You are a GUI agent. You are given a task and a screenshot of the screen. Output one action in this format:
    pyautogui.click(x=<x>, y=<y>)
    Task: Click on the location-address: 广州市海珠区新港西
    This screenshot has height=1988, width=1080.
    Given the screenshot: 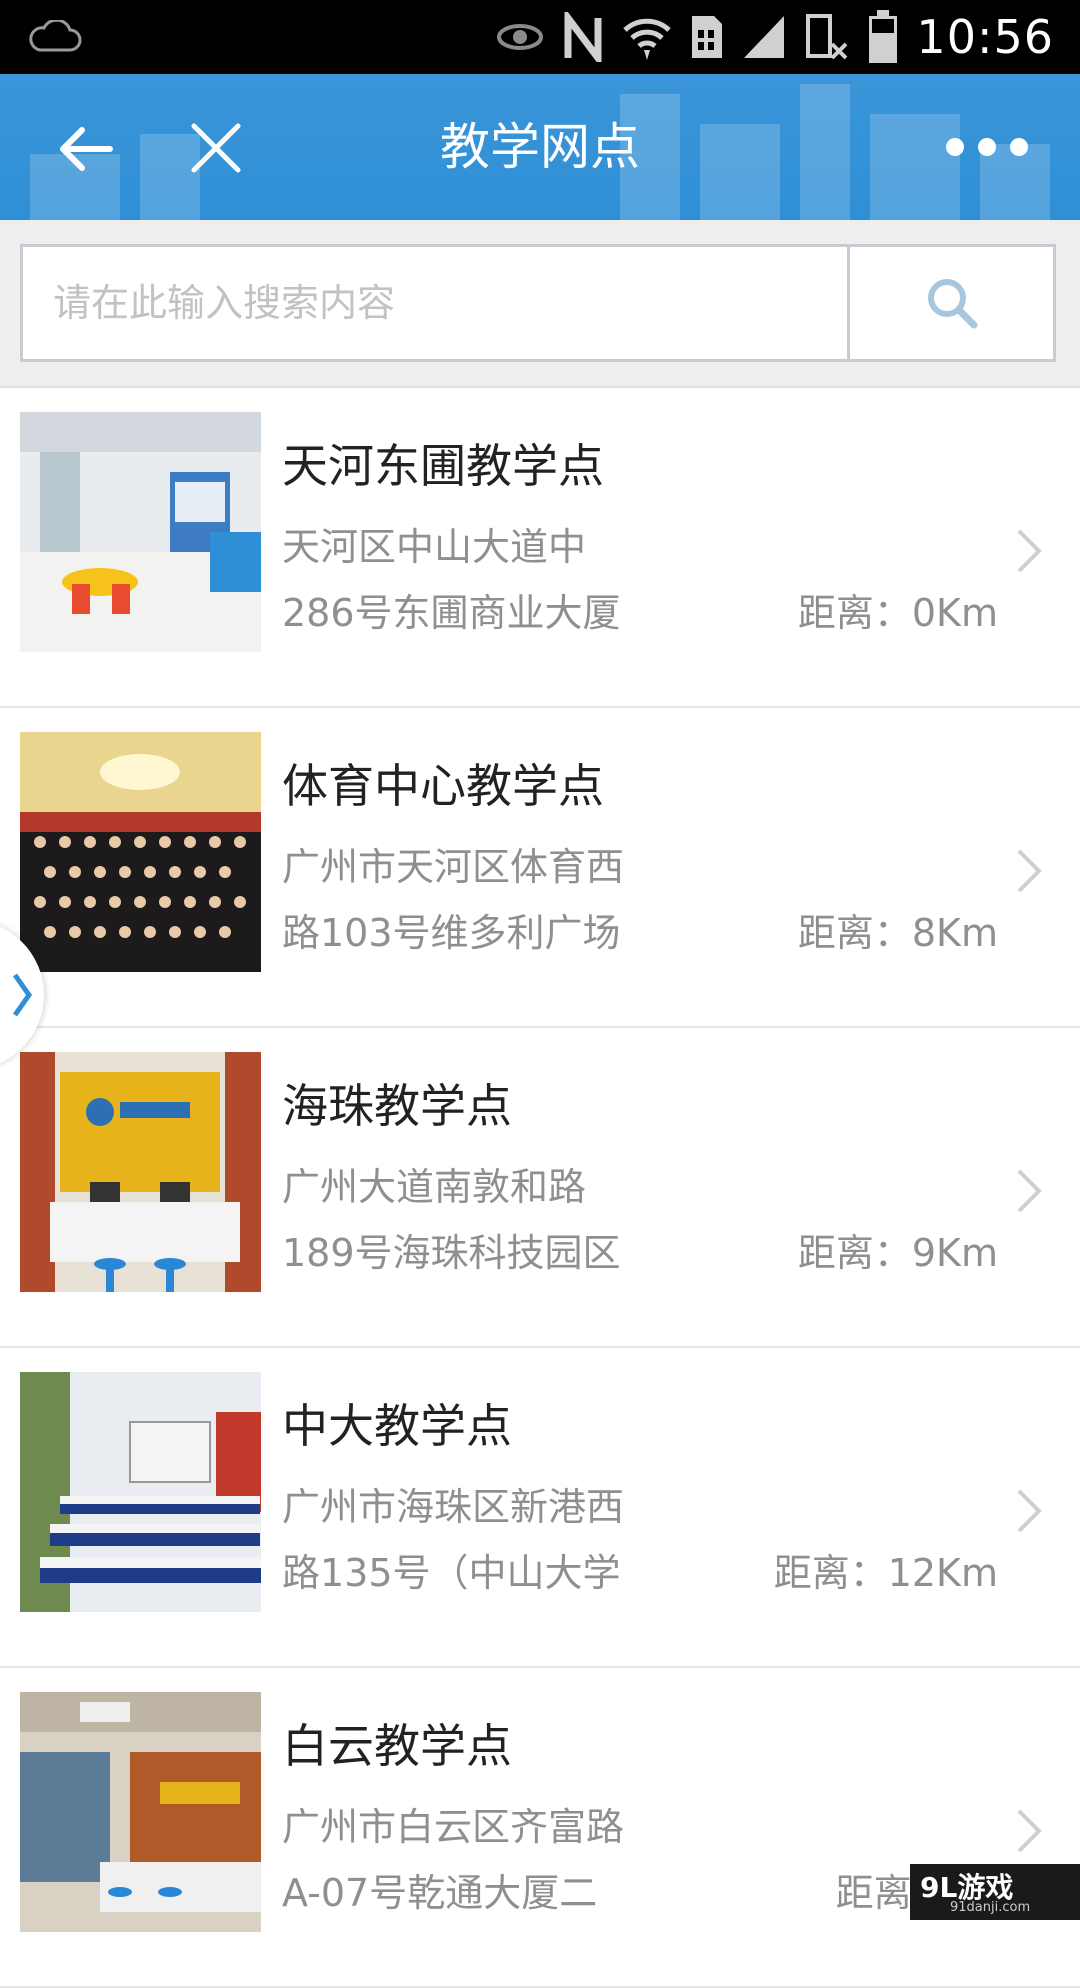 What is the action you would take?
    pyautogui.click(x=453, y=1507)
    